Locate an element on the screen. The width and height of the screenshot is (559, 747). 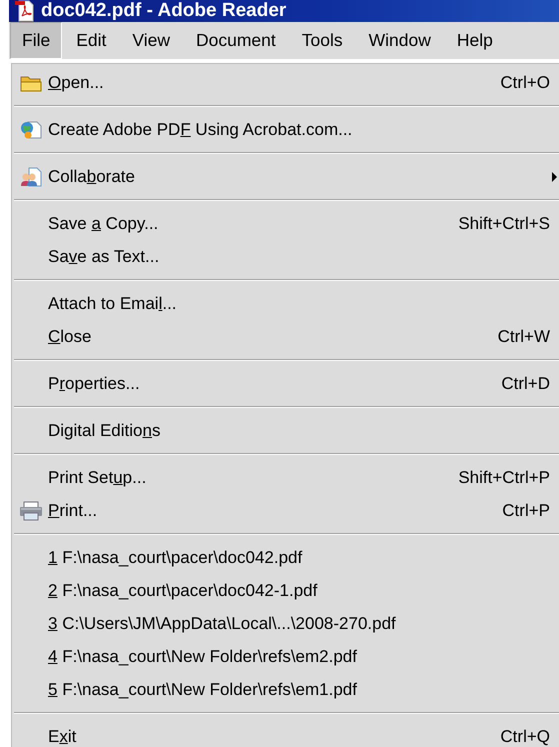
menu-bar-item: File is located at coordinates (36, 40).